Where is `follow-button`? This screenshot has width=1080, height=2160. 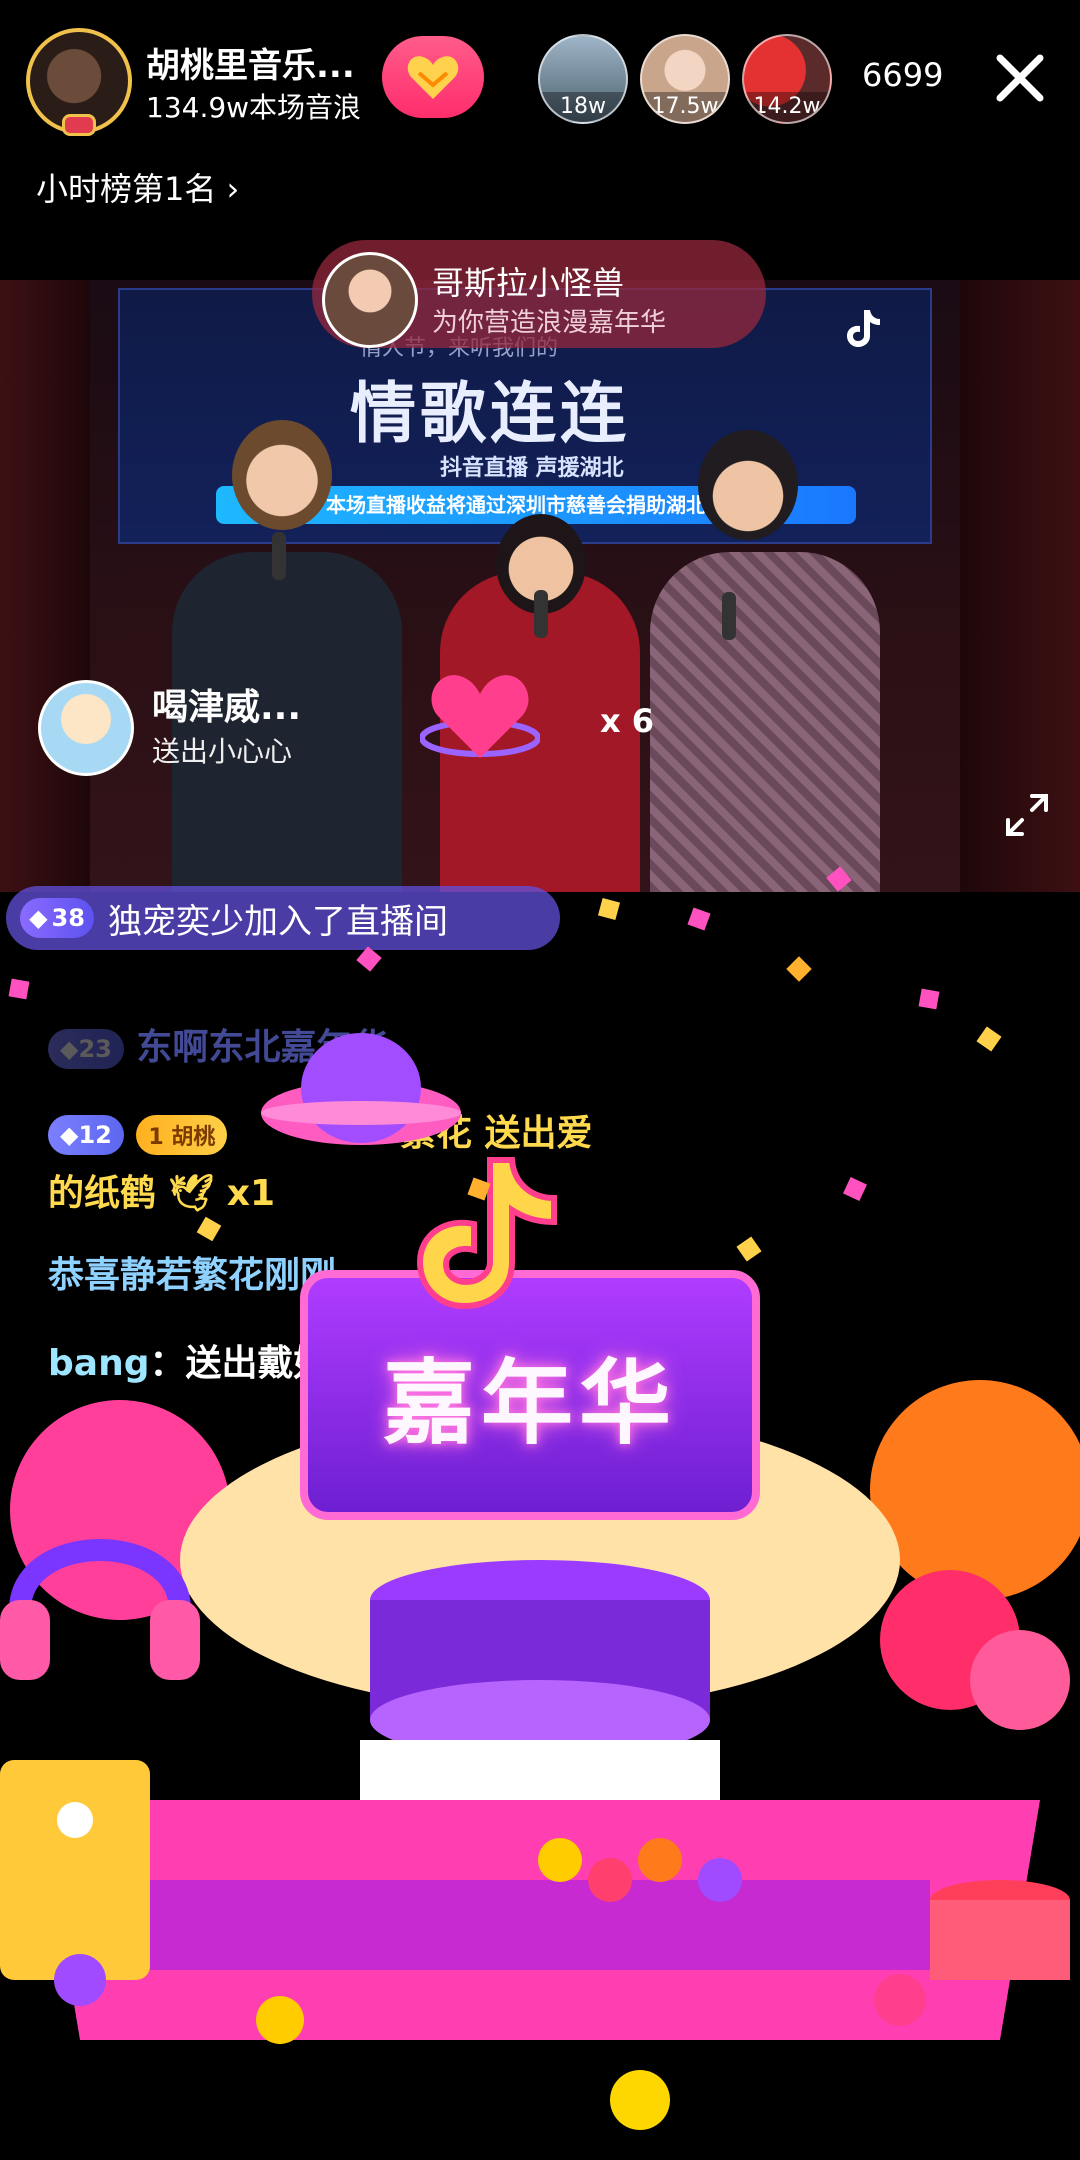
follow-button is located at coordinates (433, 77).